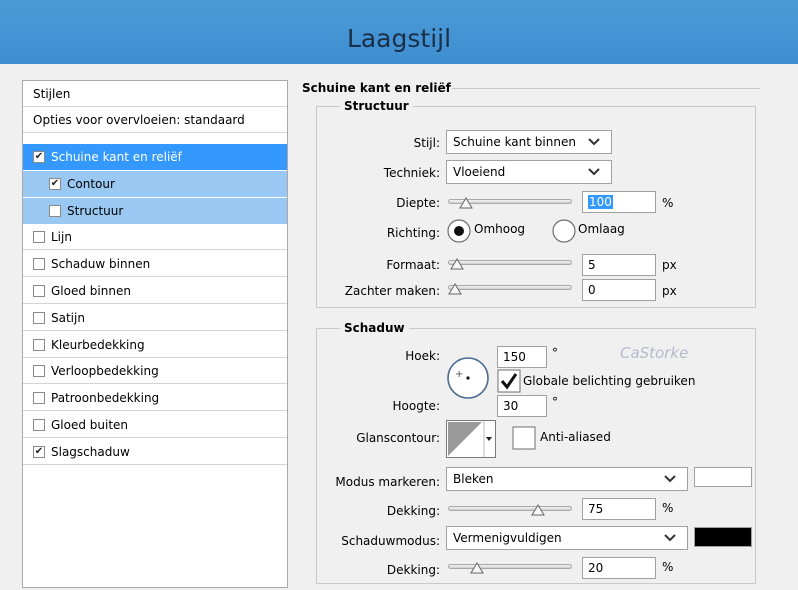 The image size is (798, 590). I want to click on highlight-opacity-value: 75, so click(596, 509).